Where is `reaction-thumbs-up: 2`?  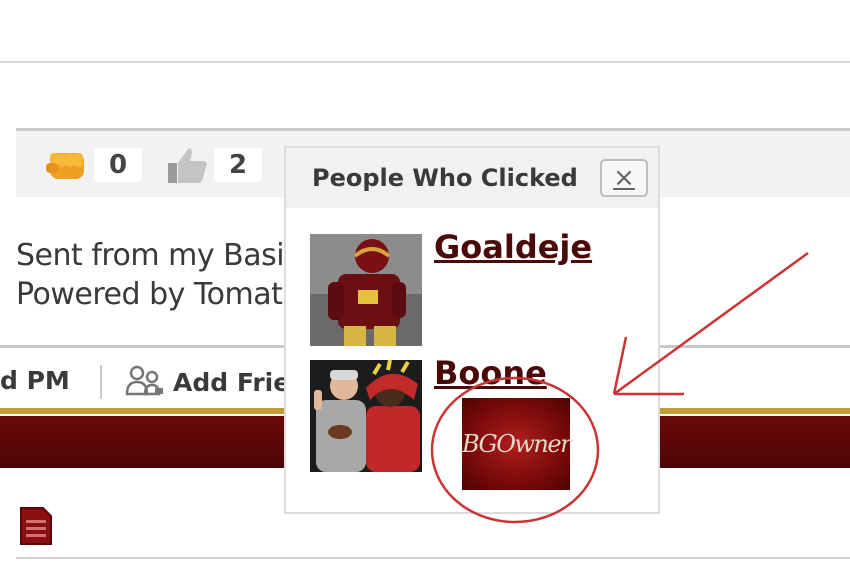 reaction-thumbs-up: 2 is located at coordinates (213, 165).